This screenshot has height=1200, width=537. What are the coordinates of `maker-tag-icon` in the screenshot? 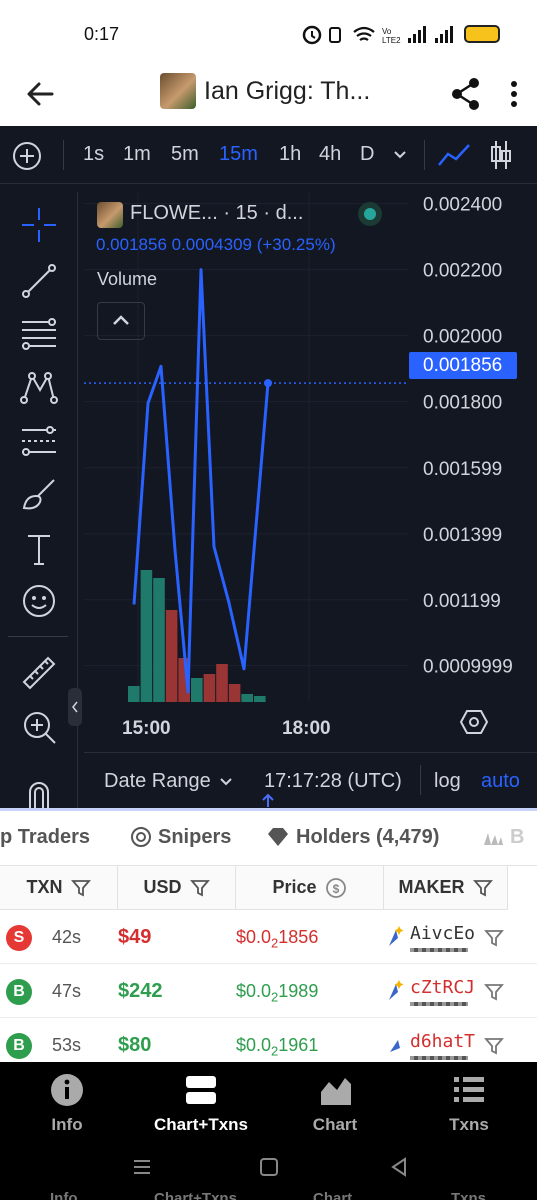 It's located at (395, 1046).